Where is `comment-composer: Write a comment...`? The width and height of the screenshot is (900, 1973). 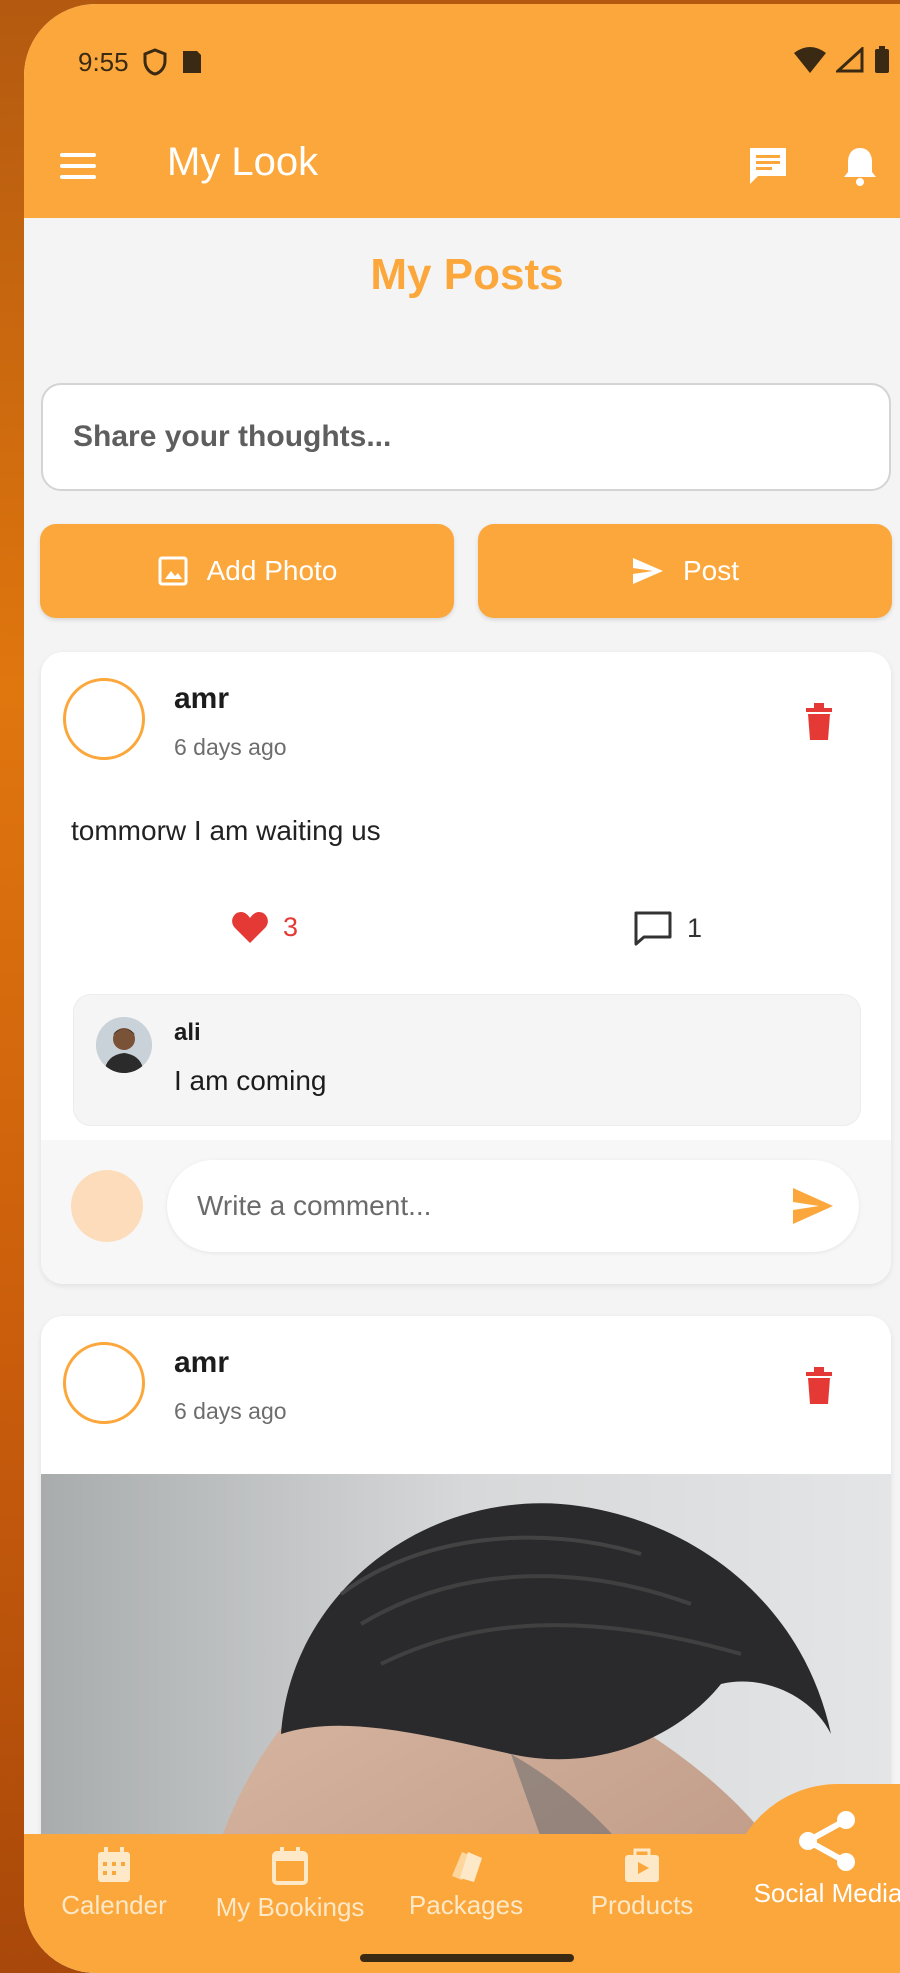 comment-composer: Write a comment... is located at coordinates (466, 1212).